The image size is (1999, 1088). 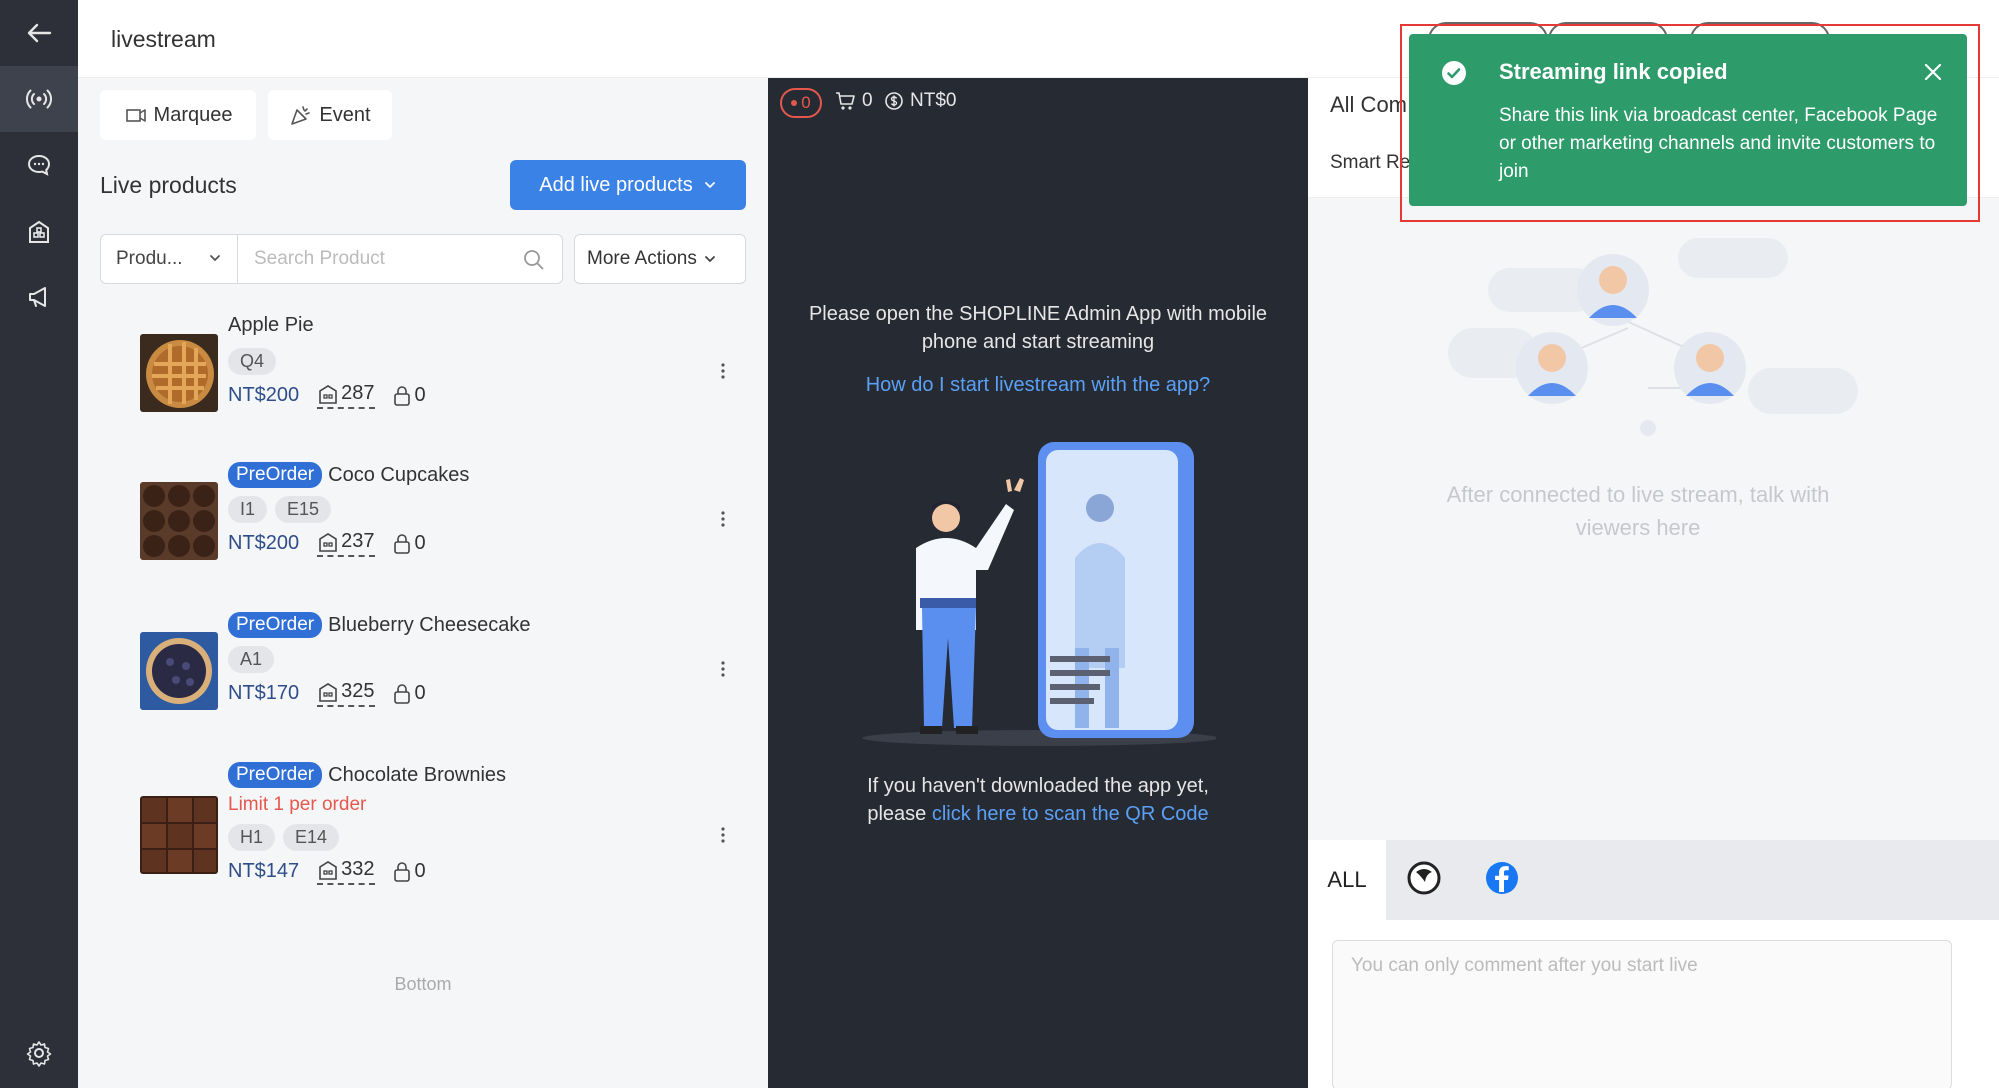 What do you see at coordinates (346, 871) in the screenshot?
I see `product-stock: 332` at bounding box center [346, 871].